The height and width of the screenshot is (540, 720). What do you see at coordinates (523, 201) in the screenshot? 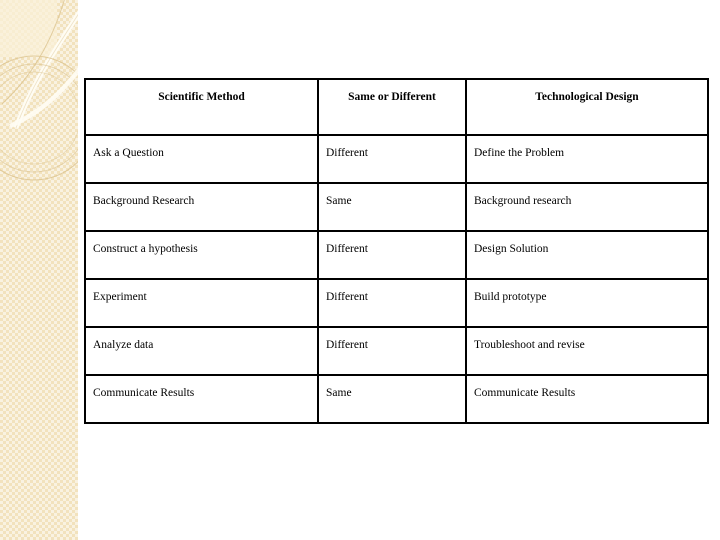
I see `cell-text: Background research` at bounding box center [523, 201].